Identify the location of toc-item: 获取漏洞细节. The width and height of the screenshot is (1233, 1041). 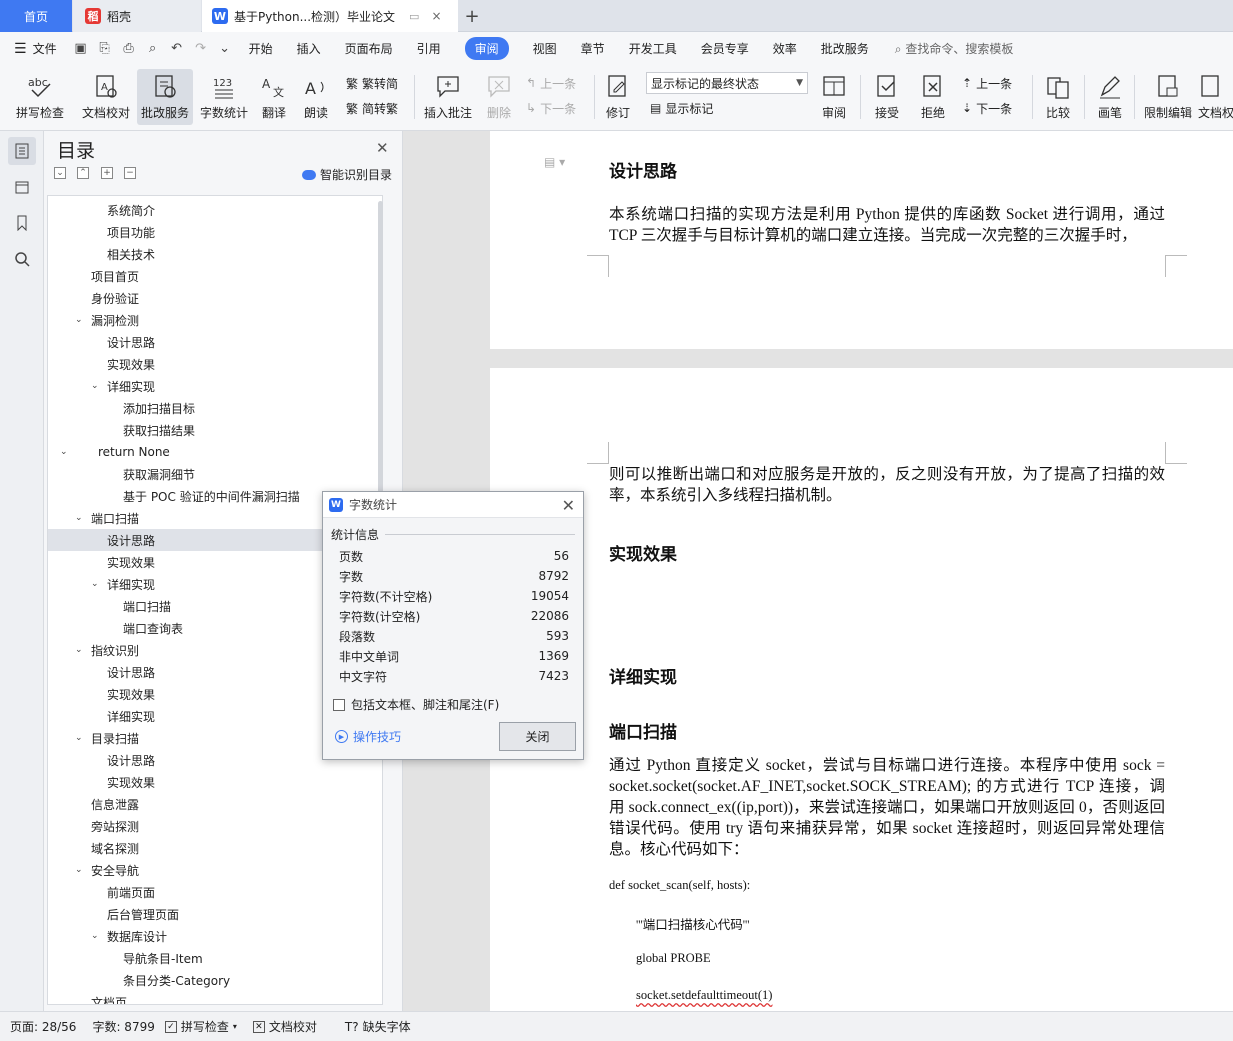
(208, 474).